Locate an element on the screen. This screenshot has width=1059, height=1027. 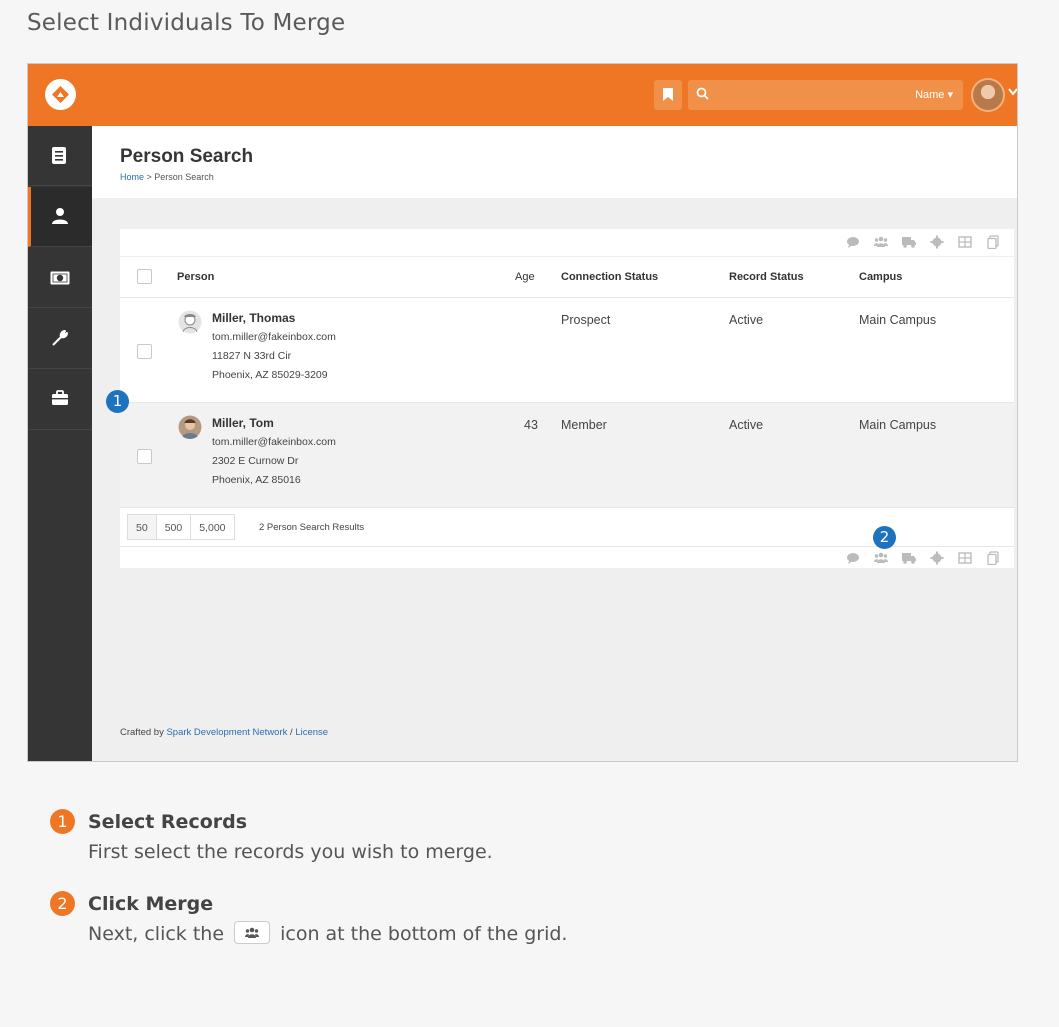
person-address-line2: Phoenix, AZ 85016 is located at coordinates (256, 480).